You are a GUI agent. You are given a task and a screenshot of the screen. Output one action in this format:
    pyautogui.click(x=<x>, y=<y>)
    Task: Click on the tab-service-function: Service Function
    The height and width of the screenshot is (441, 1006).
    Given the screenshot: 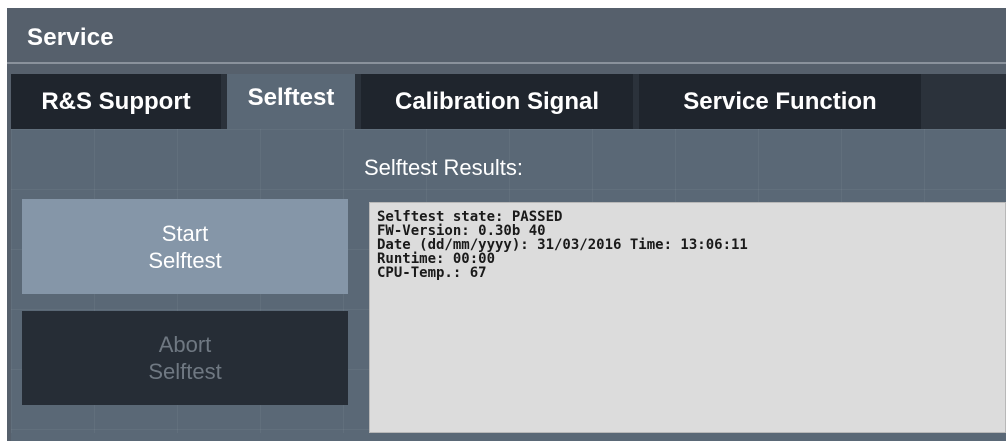 What is the action you would take?
    pyautogui.click(x=780, y=101)
    